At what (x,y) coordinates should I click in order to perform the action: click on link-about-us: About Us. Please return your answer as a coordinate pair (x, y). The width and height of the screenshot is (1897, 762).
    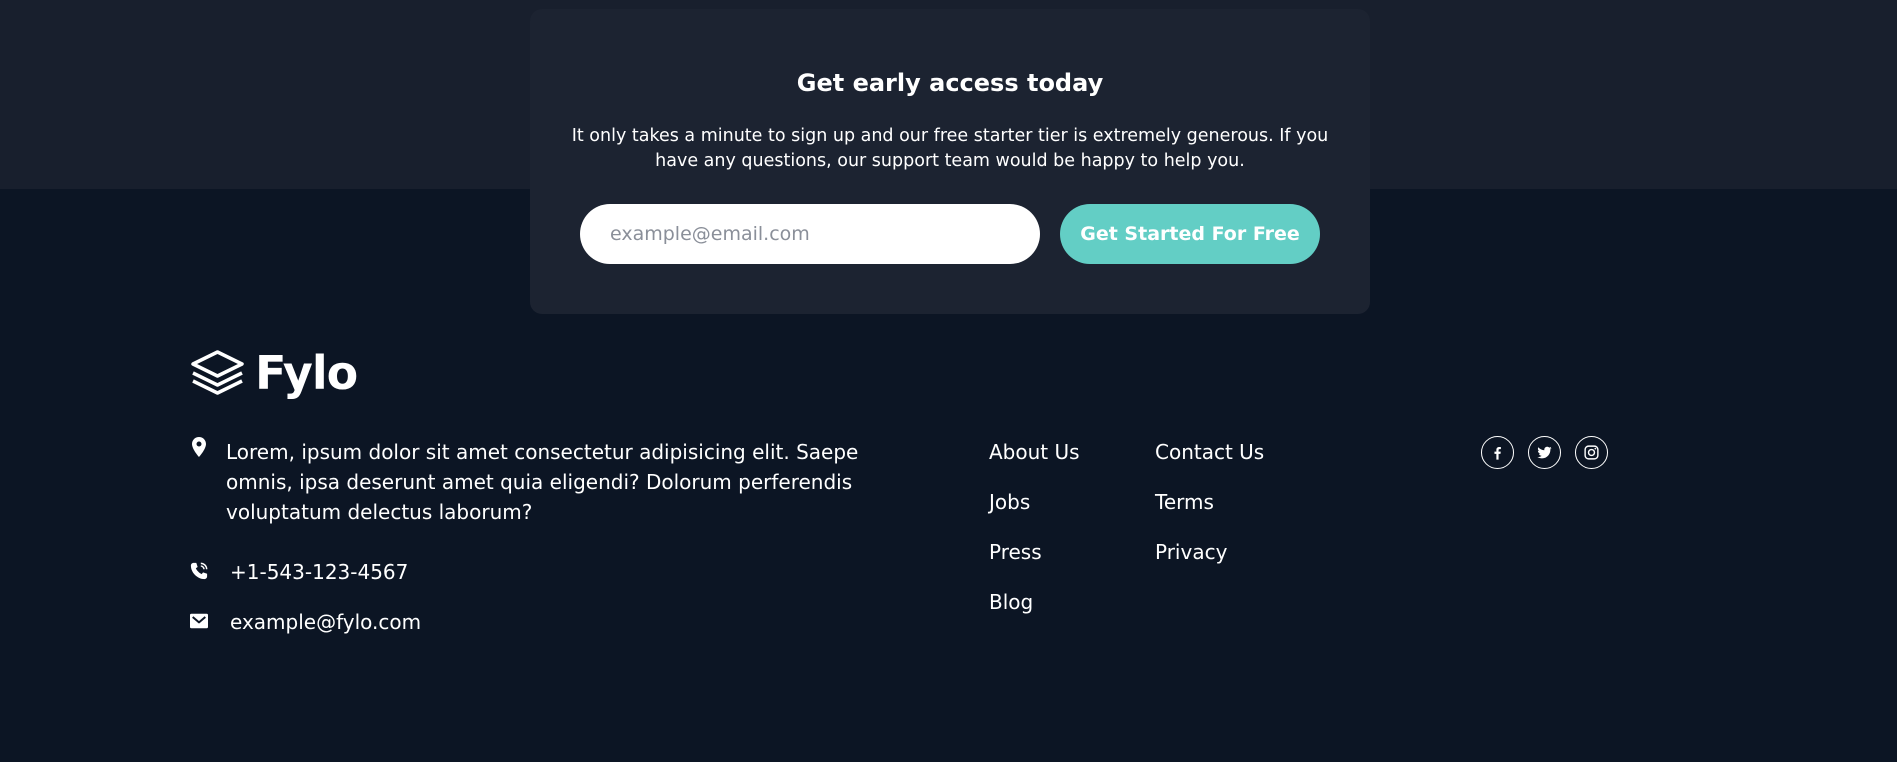
    Looking at the image, I should click on (1034, 462).